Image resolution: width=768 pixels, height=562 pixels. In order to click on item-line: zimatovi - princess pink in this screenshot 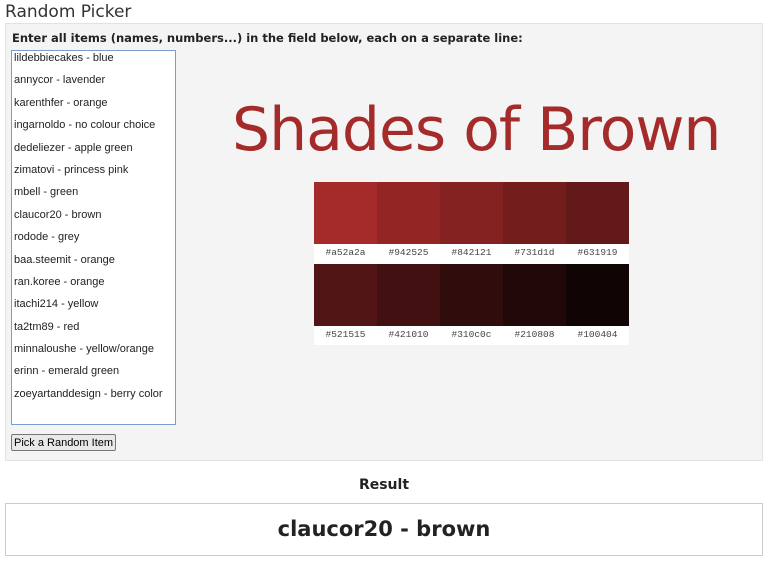, I will do `click(71, 169)`.